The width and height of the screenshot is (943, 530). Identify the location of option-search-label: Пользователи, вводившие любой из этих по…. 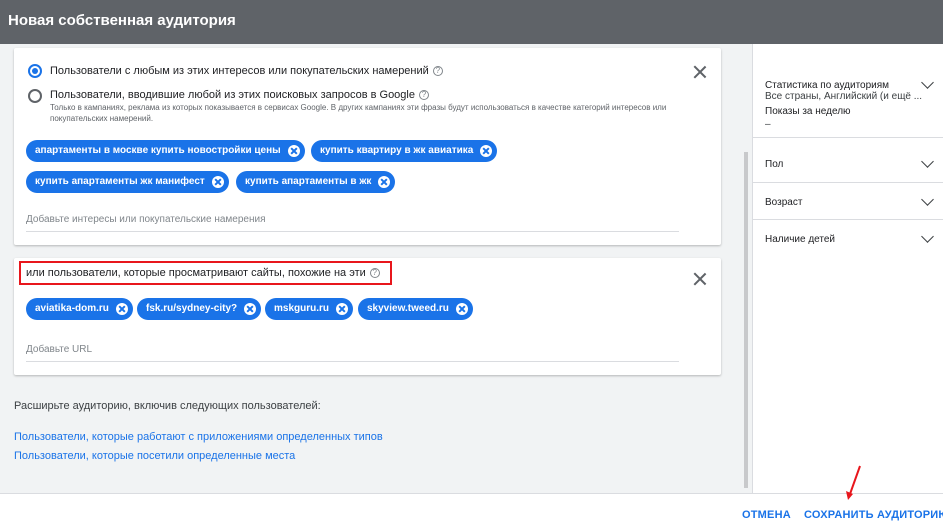
(232, 95).